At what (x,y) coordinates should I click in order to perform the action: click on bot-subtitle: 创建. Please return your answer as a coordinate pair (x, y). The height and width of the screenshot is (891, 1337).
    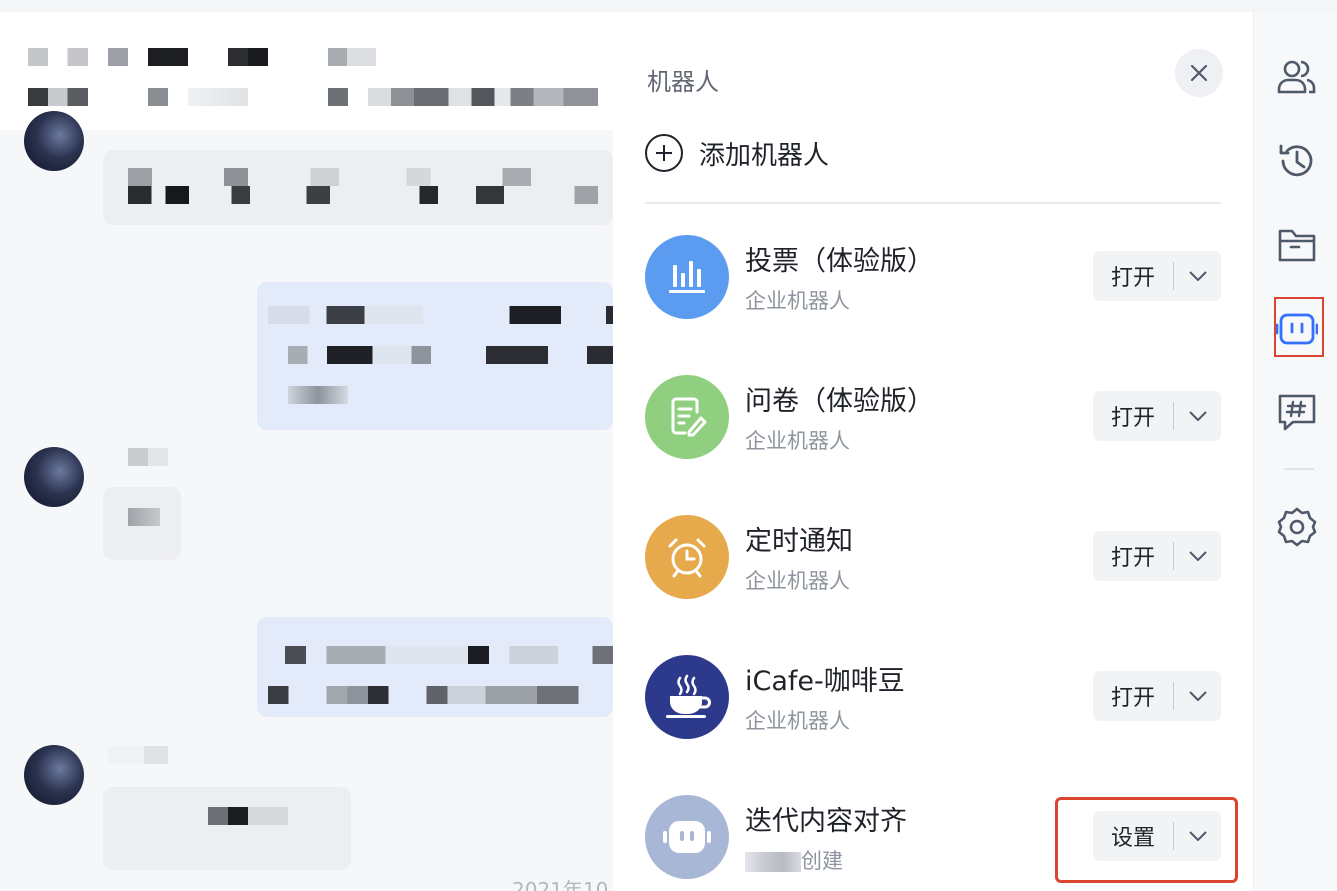
    Looking at the image, I should click on (794, 860).